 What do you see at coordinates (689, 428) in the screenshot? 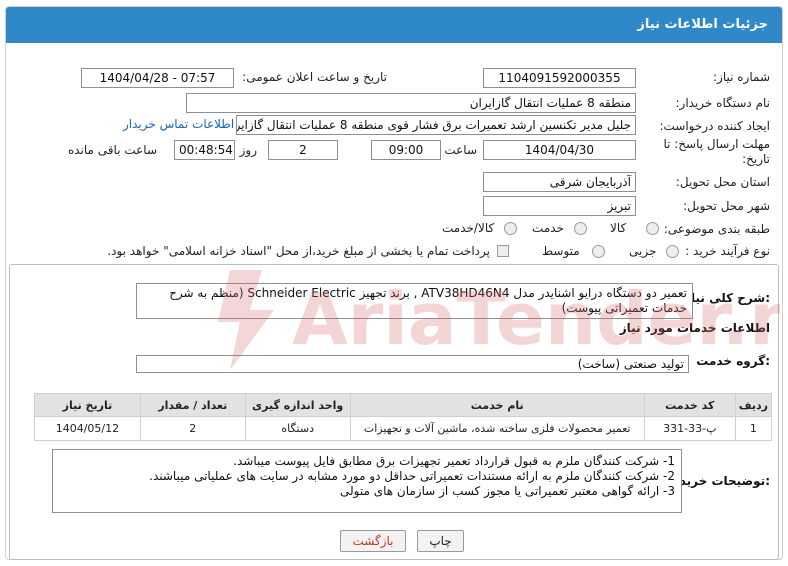
I see `service-code: پ-33-331` at bounding box center [689, 428].